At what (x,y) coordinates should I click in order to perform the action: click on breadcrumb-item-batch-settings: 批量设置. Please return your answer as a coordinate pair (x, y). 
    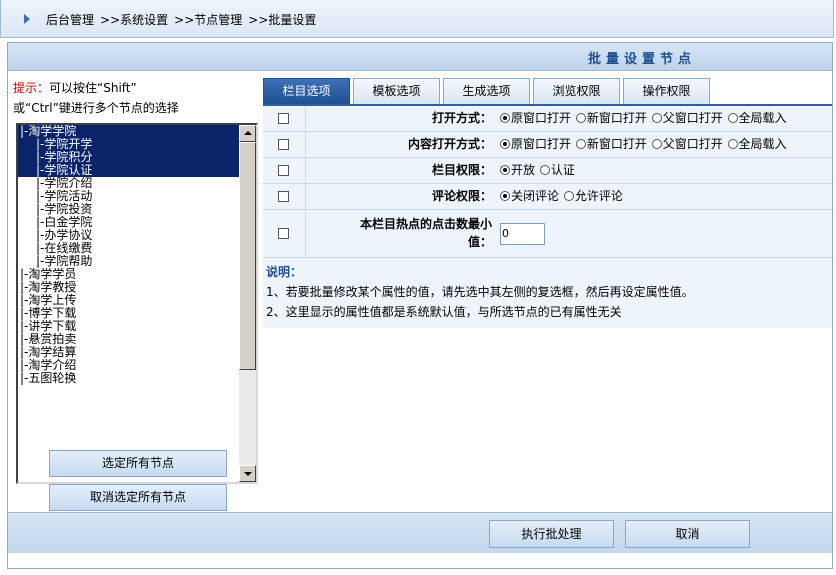
    Looking at the image, I should click on (292, 20).